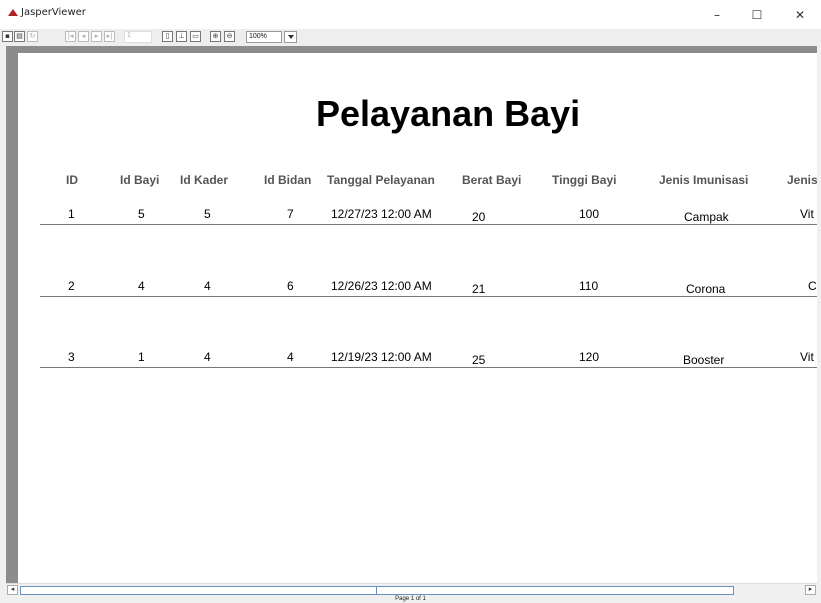 Image resolution: width=821 pixels, height=603 pixels. Describe the element at coordinates (381, 286) in the screenshot. I see `table-cell: 12/26/23 12:00 AM` at that location.